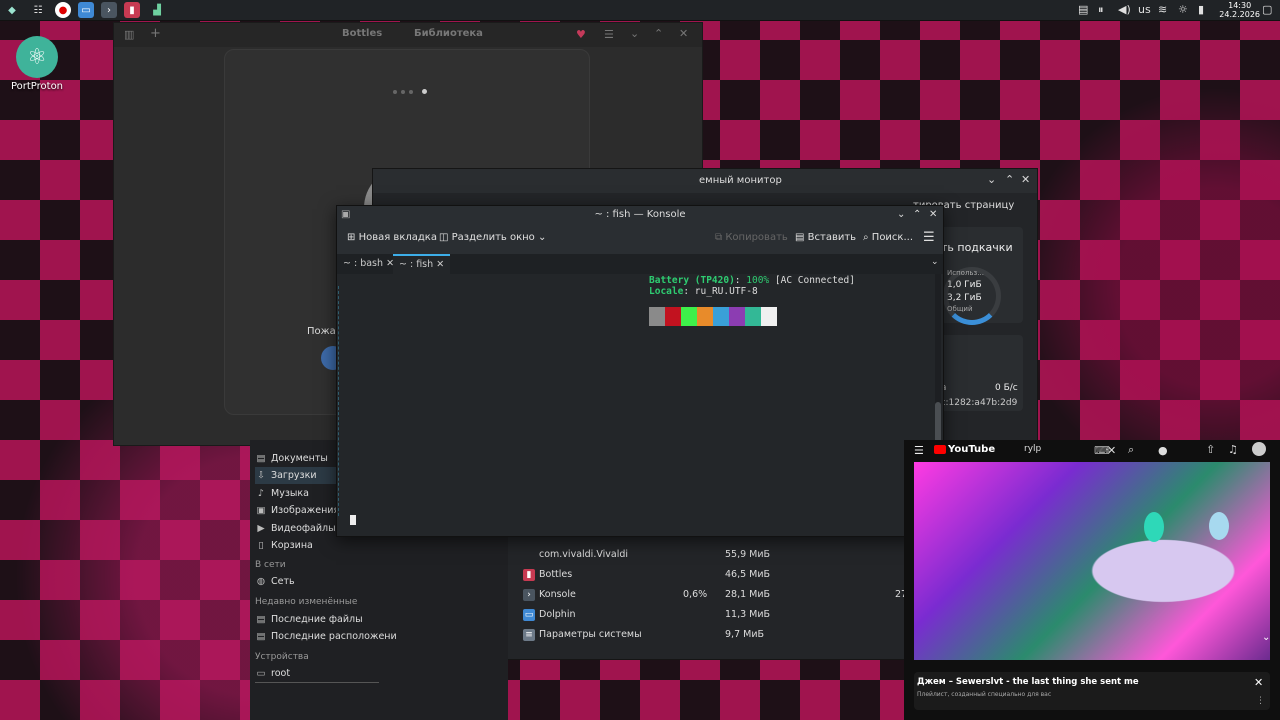 The image size is (1280, 720). I want to click on battery-status: [AC Connected], so click(814, 280).